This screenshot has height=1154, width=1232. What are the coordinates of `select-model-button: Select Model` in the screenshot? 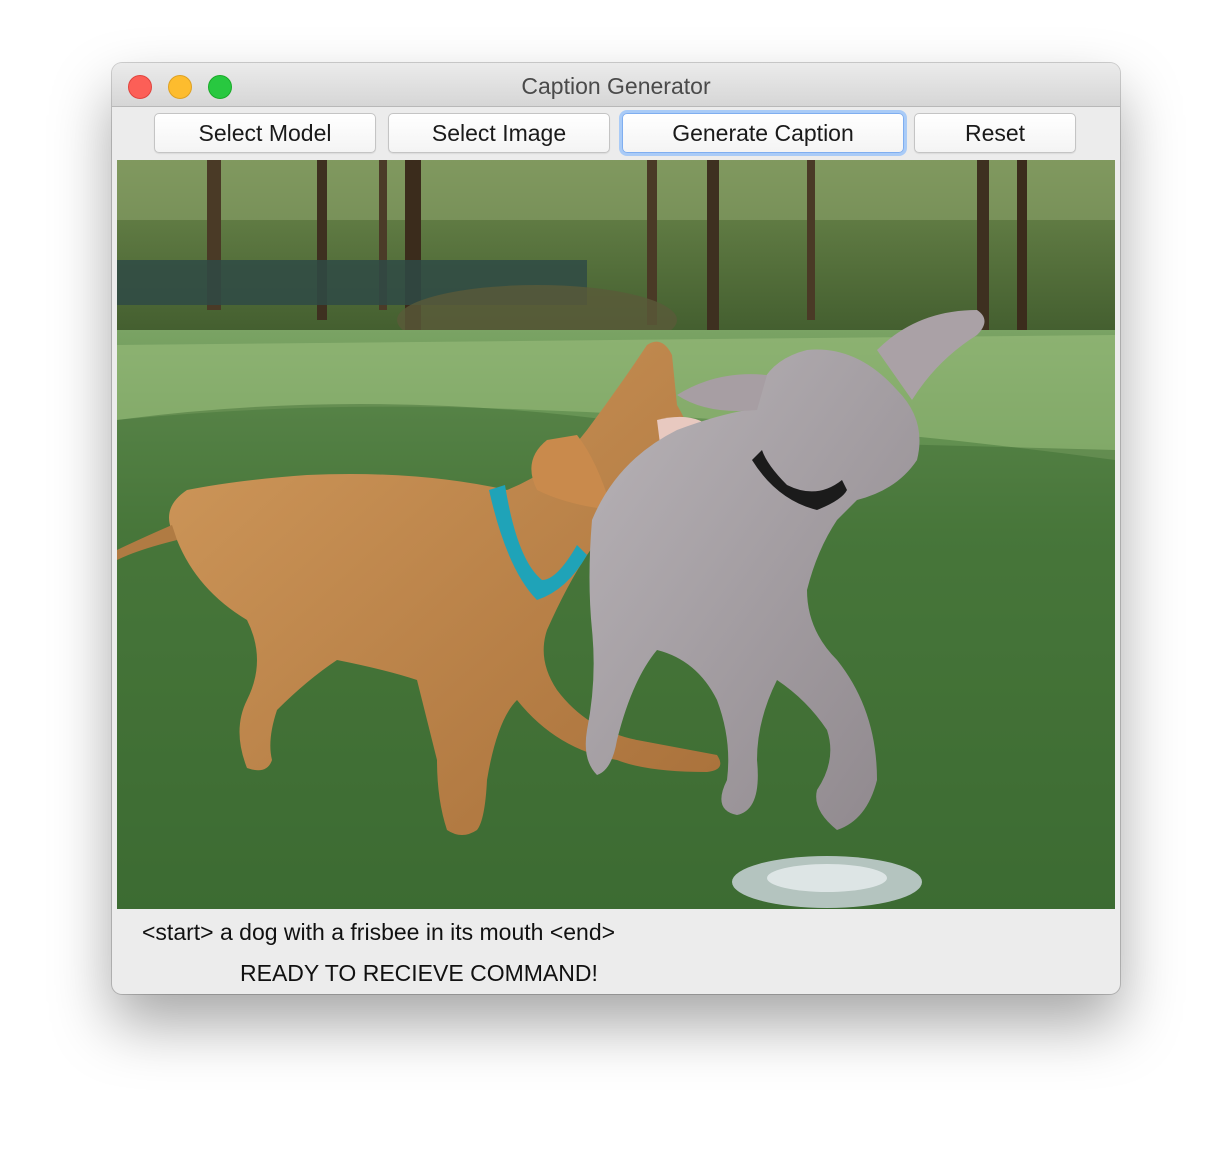 It's located at (265, 133).